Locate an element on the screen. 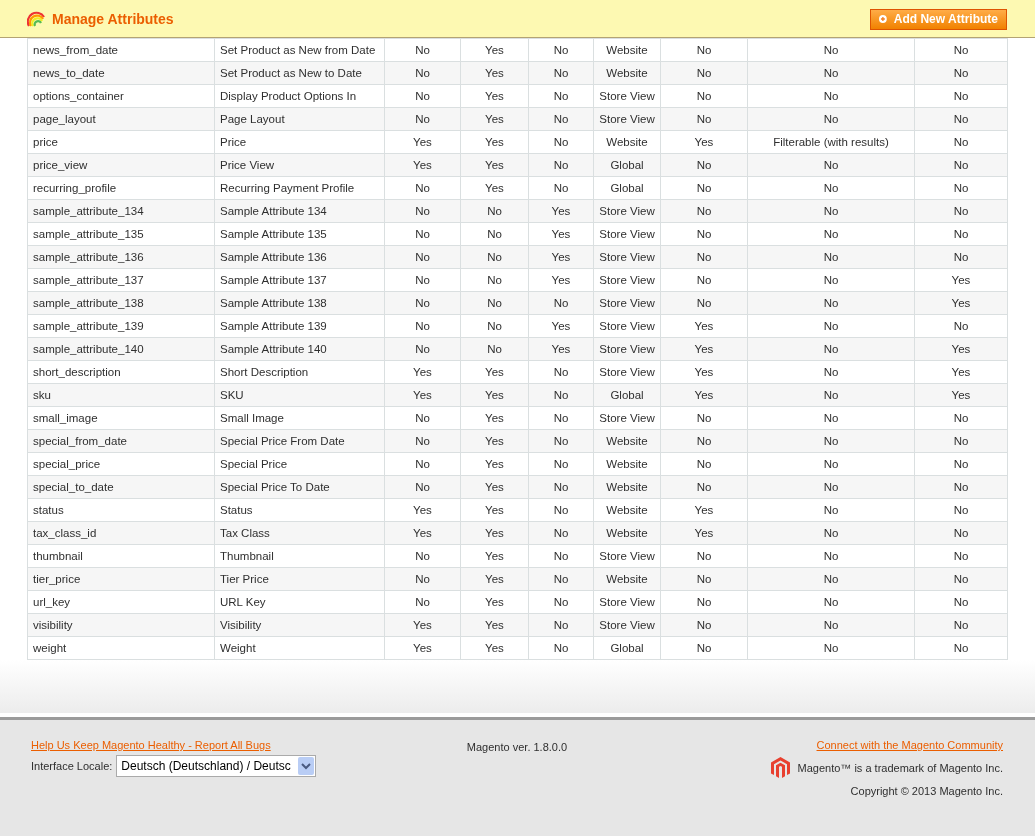 The height and width of the screenshot is (836, 1035). plus-icon is located at coordinates (883, 19).